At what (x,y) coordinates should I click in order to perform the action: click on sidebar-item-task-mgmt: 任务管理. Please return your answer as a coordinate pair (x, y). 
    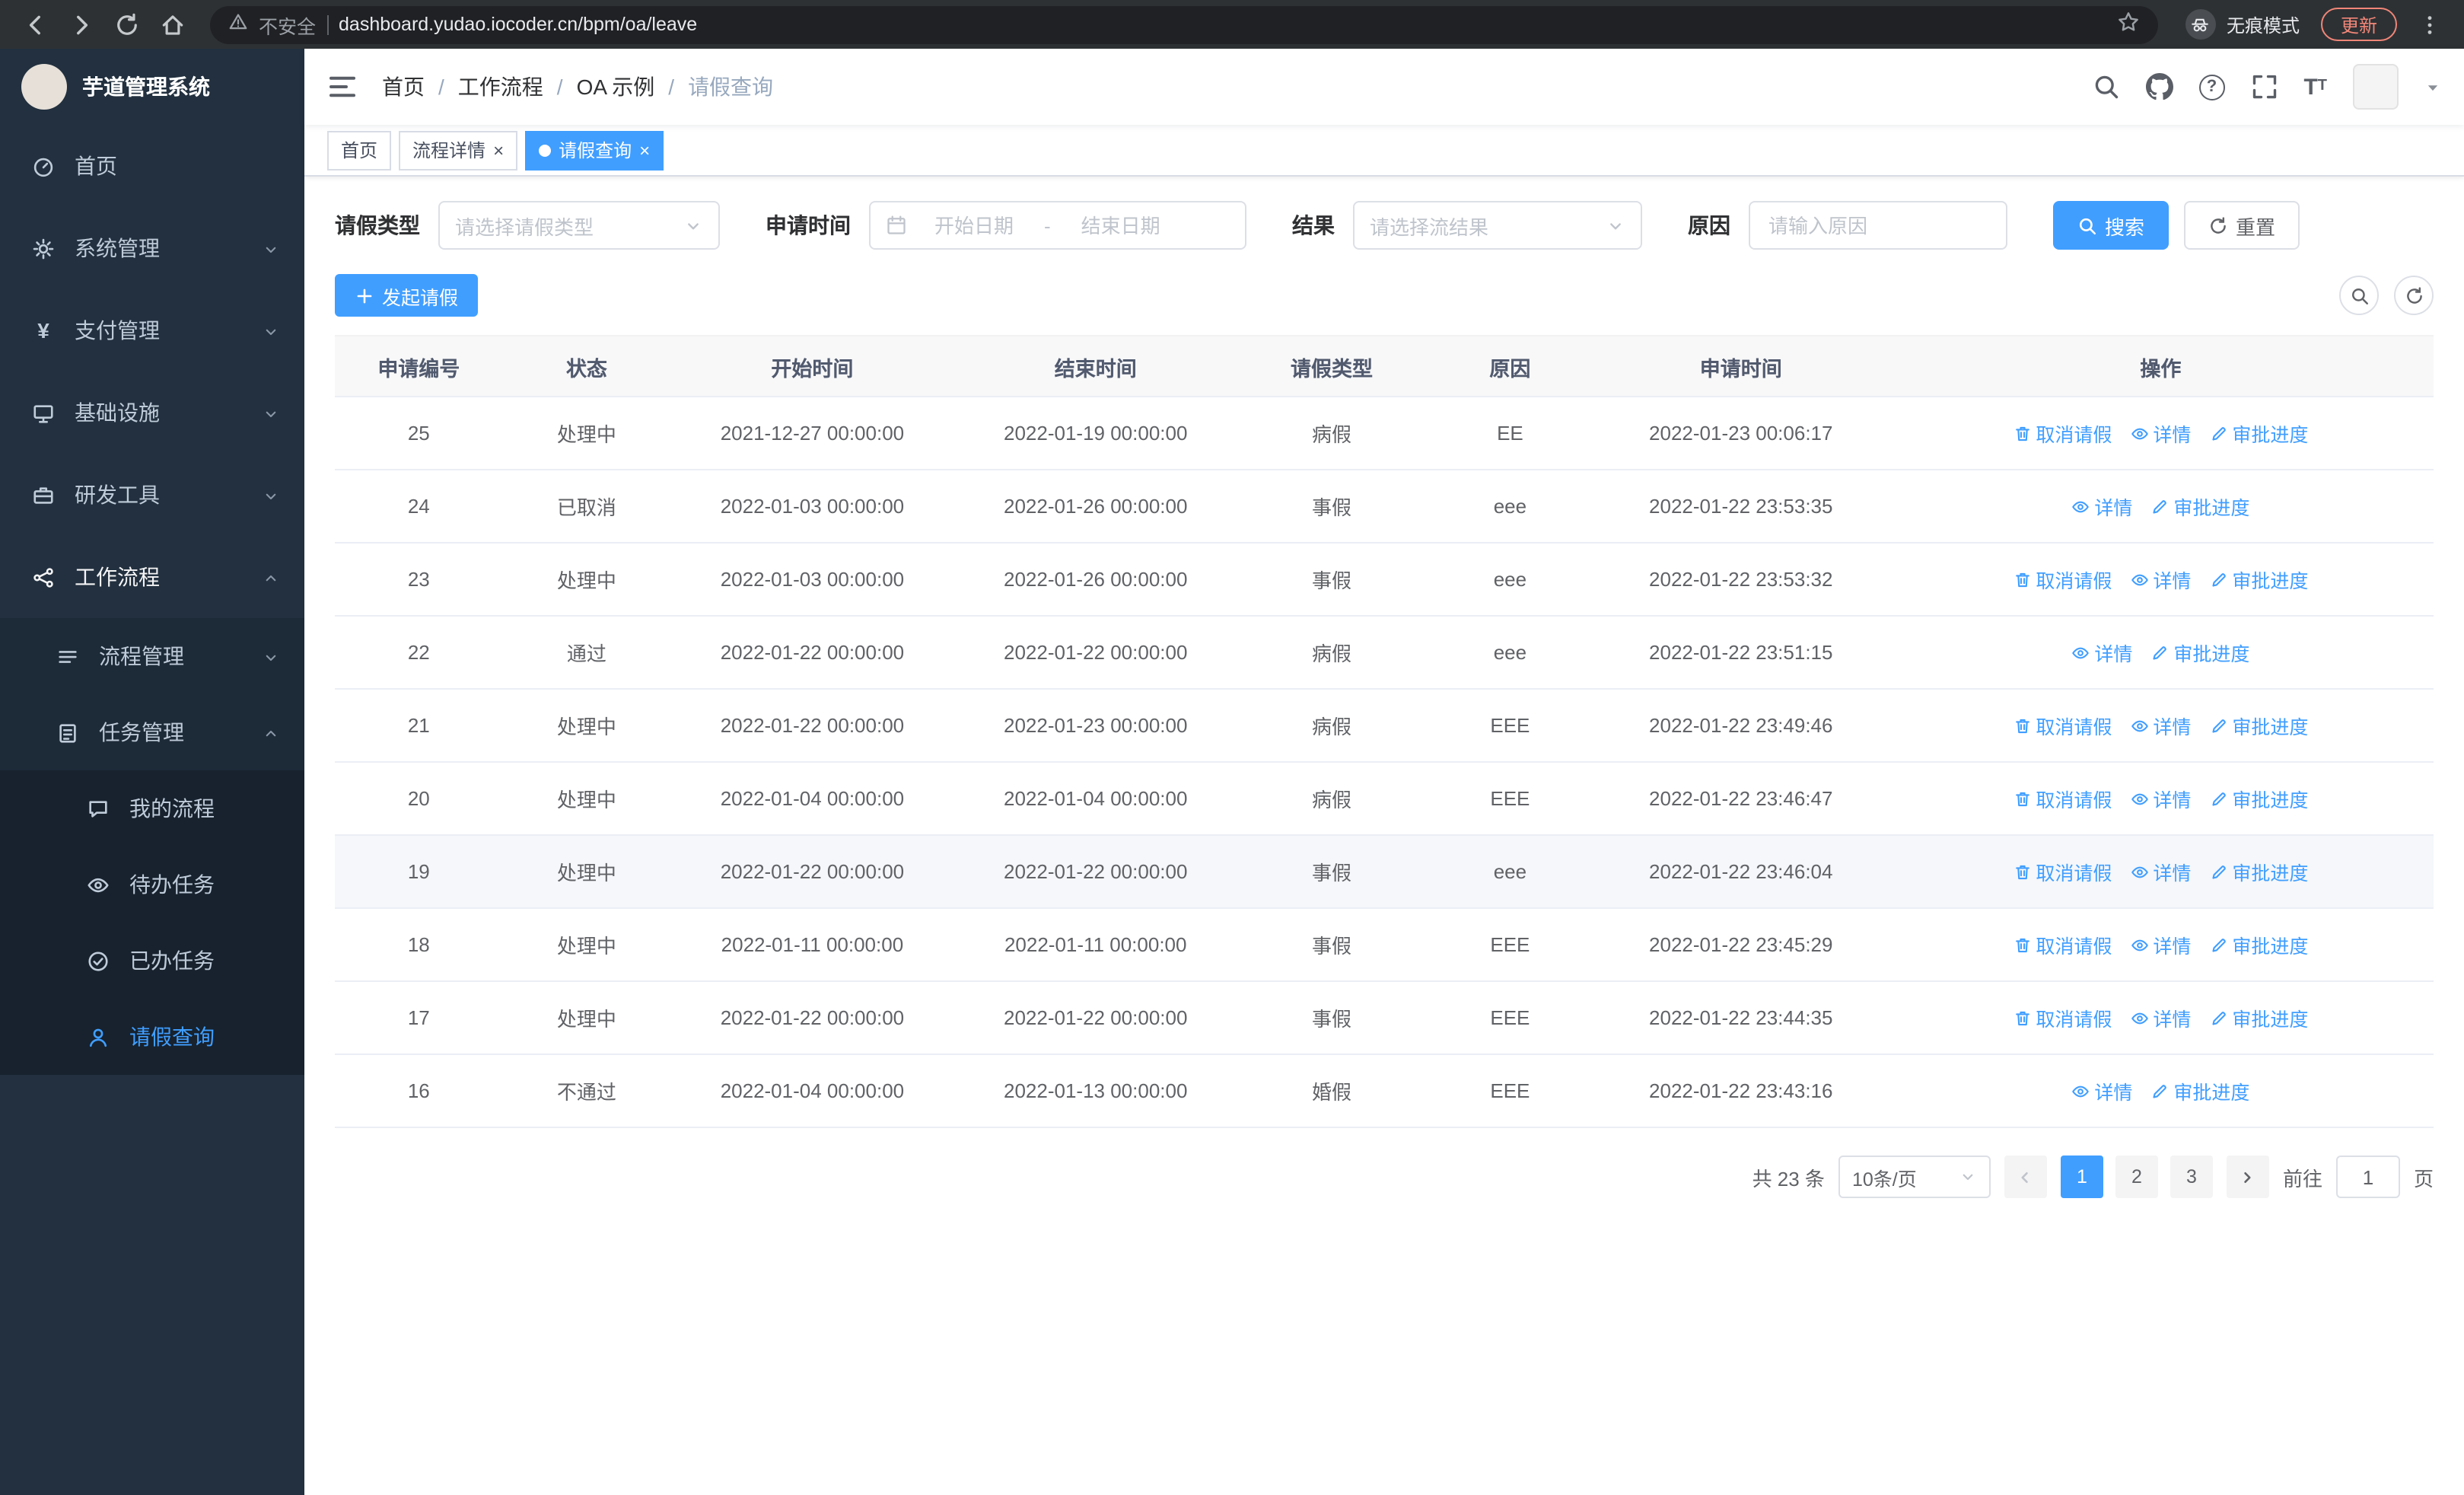
    Looking at the image, I should click on (152, 732).